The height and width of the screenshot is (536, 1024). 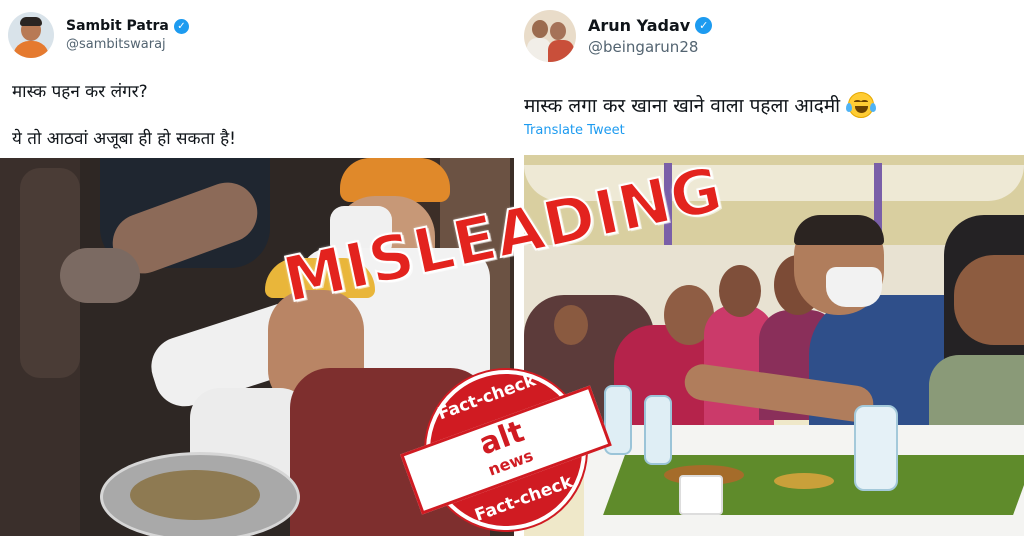 I want to click on author-handle: @beingarun28, so click(x=650, y=47).